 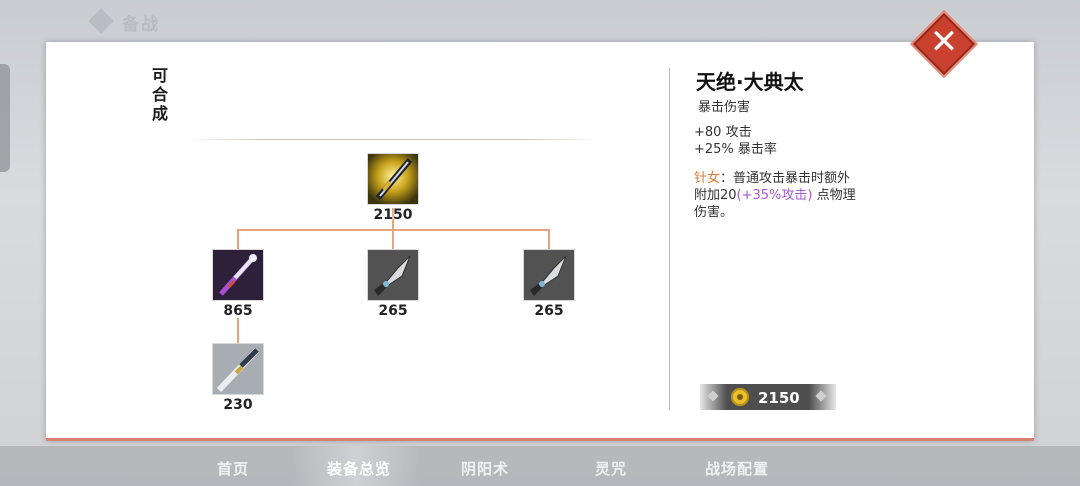 I want to click on item-price: 2150, so click(x=393, y=215).